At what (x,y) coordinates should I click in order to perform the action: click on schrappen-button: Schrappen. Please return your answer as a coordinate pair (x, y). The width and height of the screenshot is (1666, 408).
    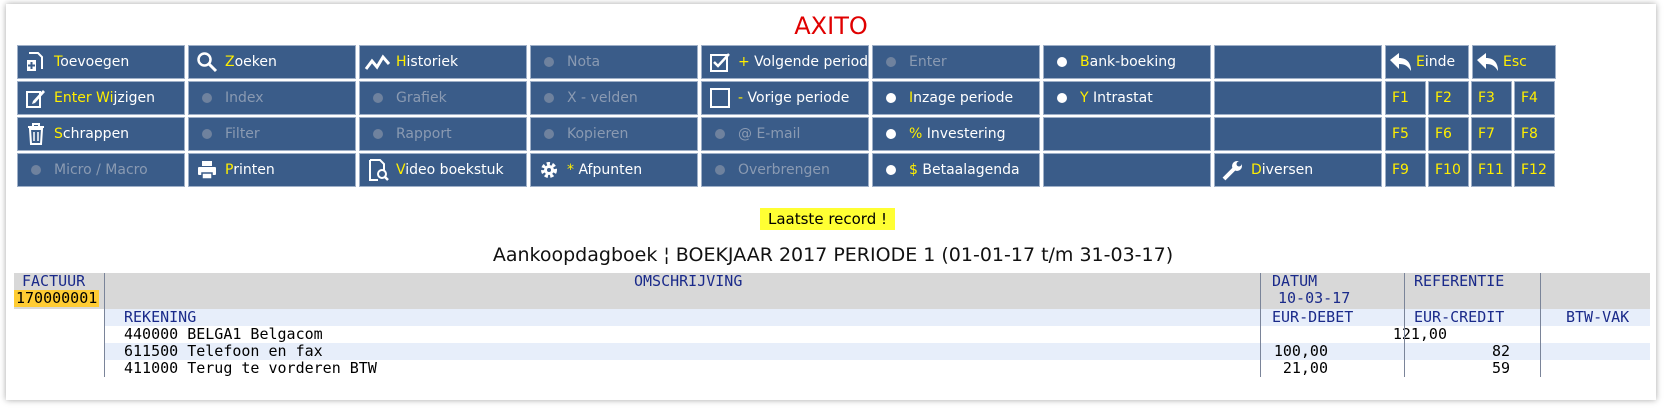
    Looking at the image, I should click on (101, 134).